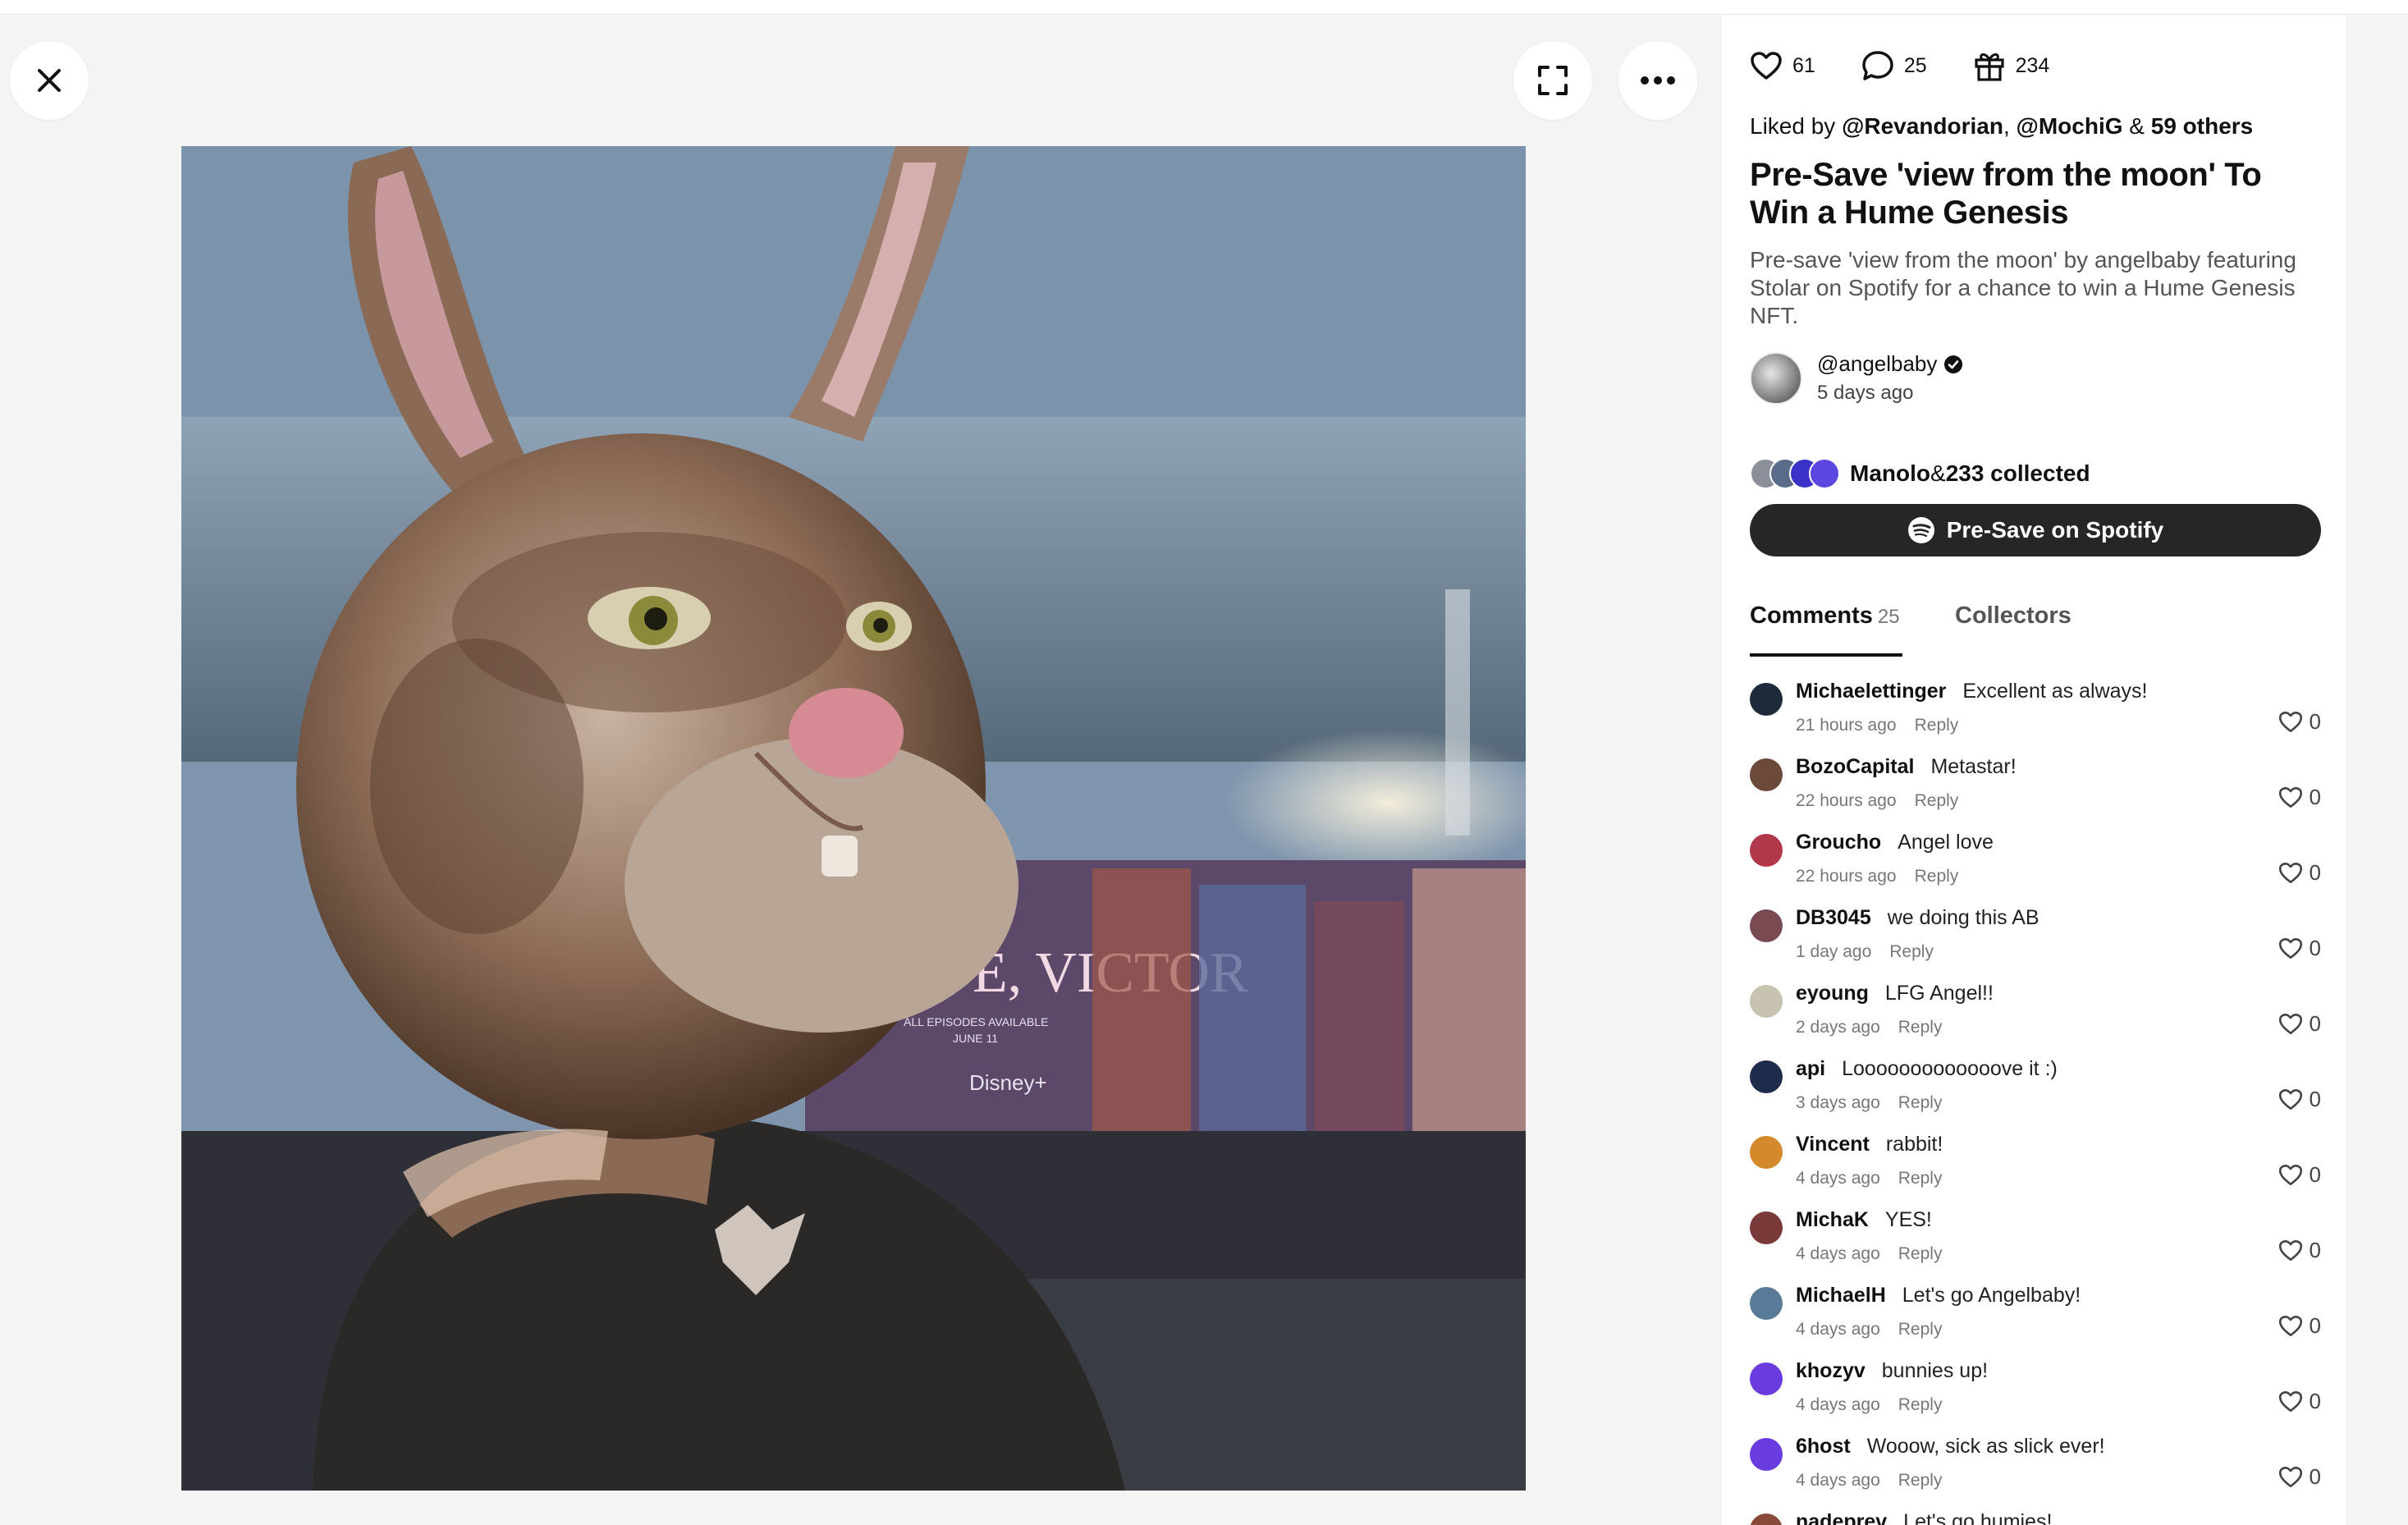  I want to click on comment-time: 22 hours ago, so click(1847, 800).